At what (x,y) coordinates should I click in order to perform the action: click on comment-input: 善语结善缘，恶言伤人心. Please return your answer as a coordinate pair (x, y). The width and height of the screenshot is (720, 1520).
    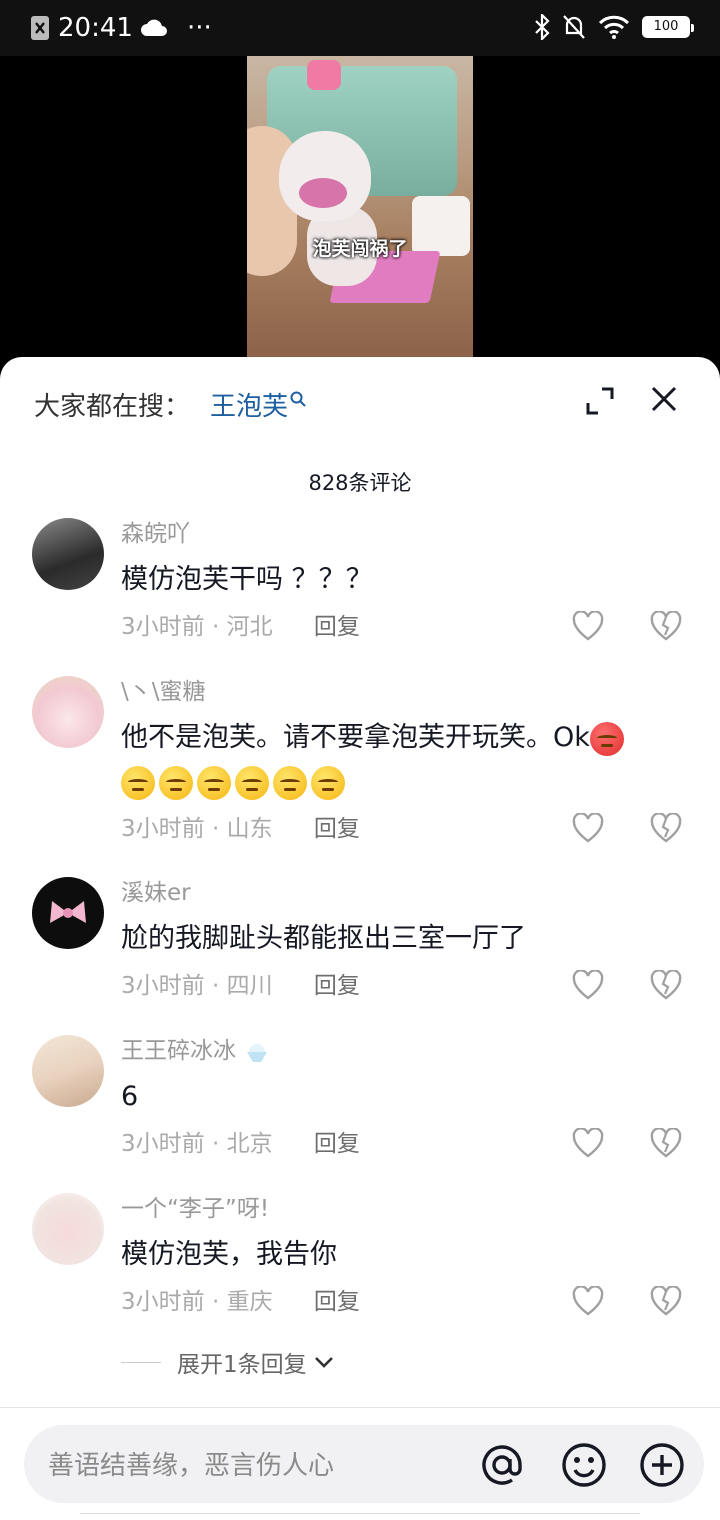
    Looking at the image, I should click on (364, 1464).